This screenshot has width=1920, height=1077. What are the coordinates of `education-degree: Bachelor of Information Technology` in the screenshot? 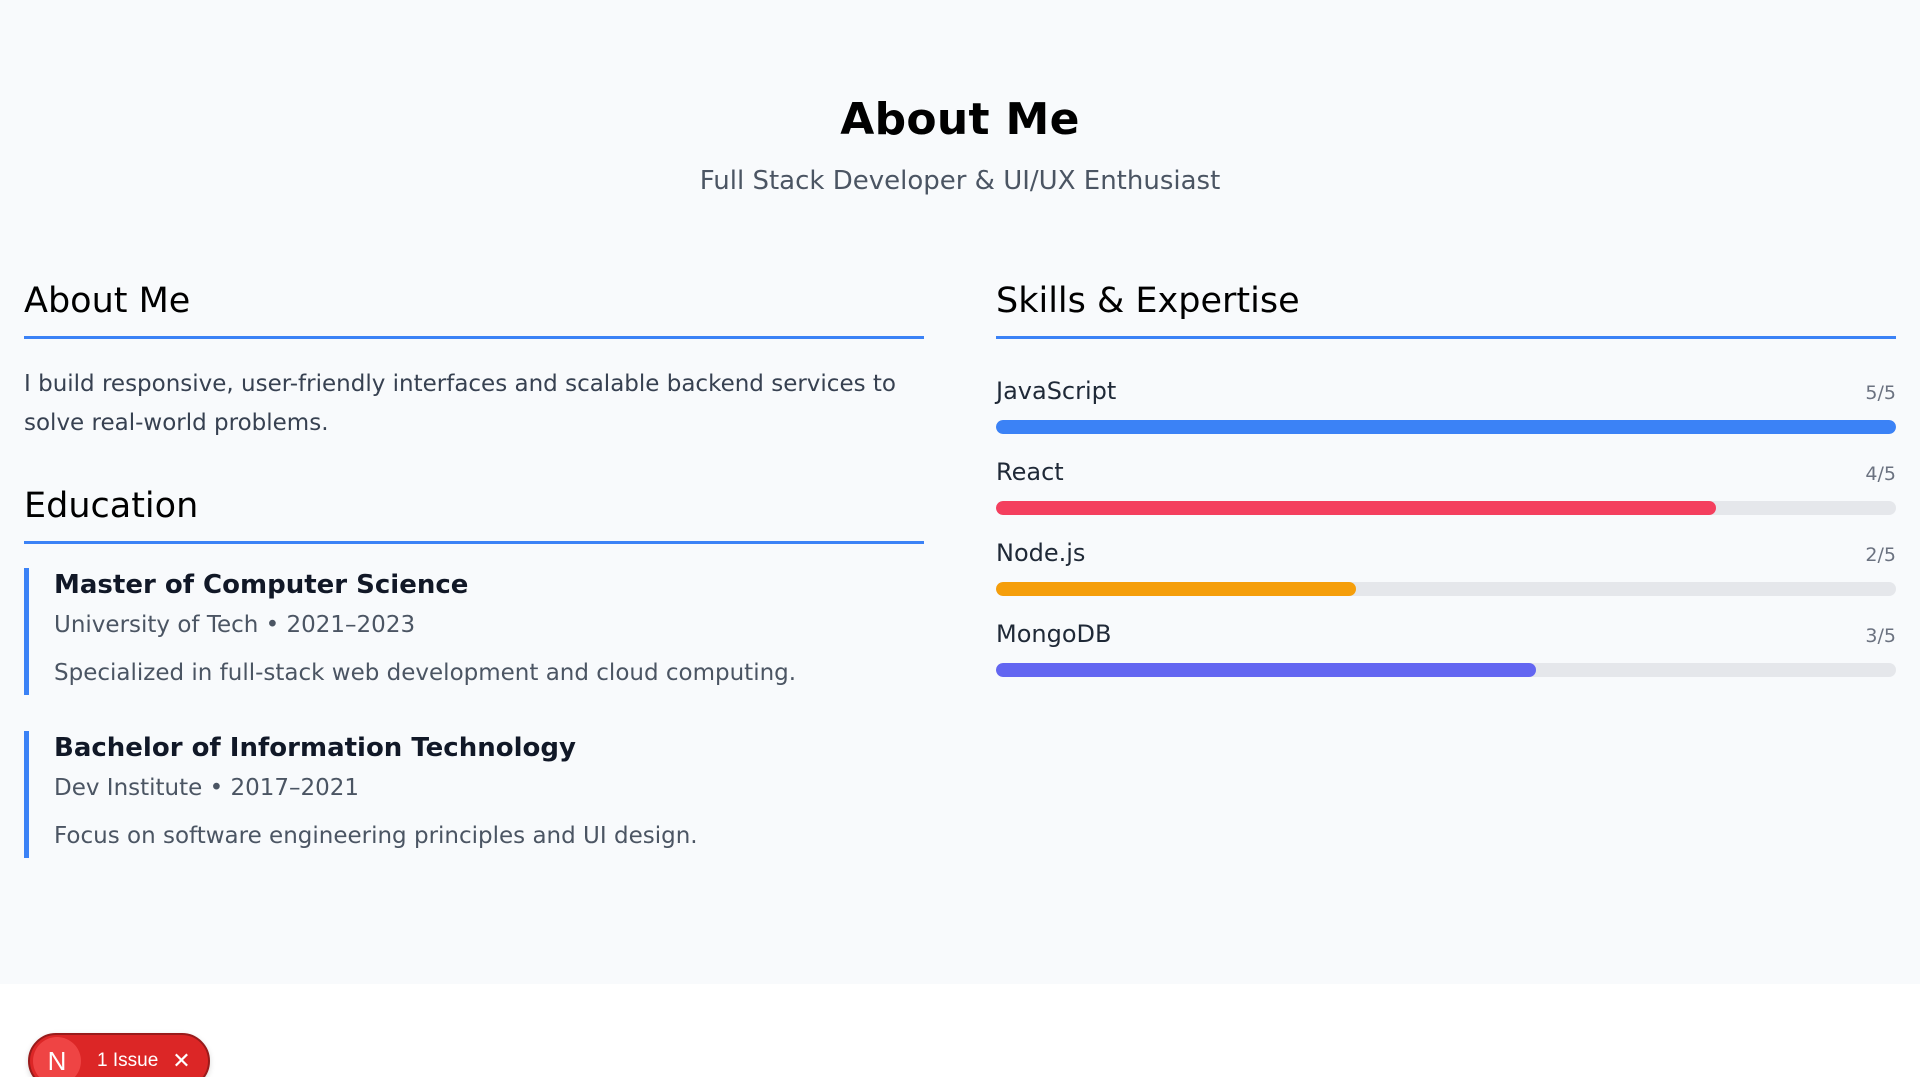 It's located at (315, 748).